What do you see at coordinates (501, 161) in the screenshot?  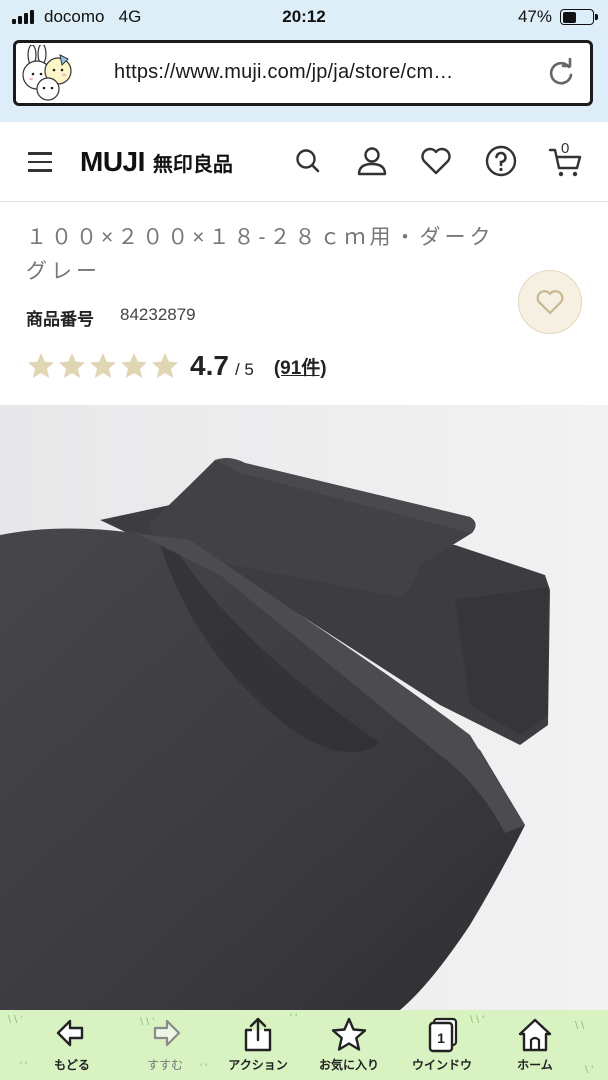 I see `help-icon` at bounding box center [501, 161].